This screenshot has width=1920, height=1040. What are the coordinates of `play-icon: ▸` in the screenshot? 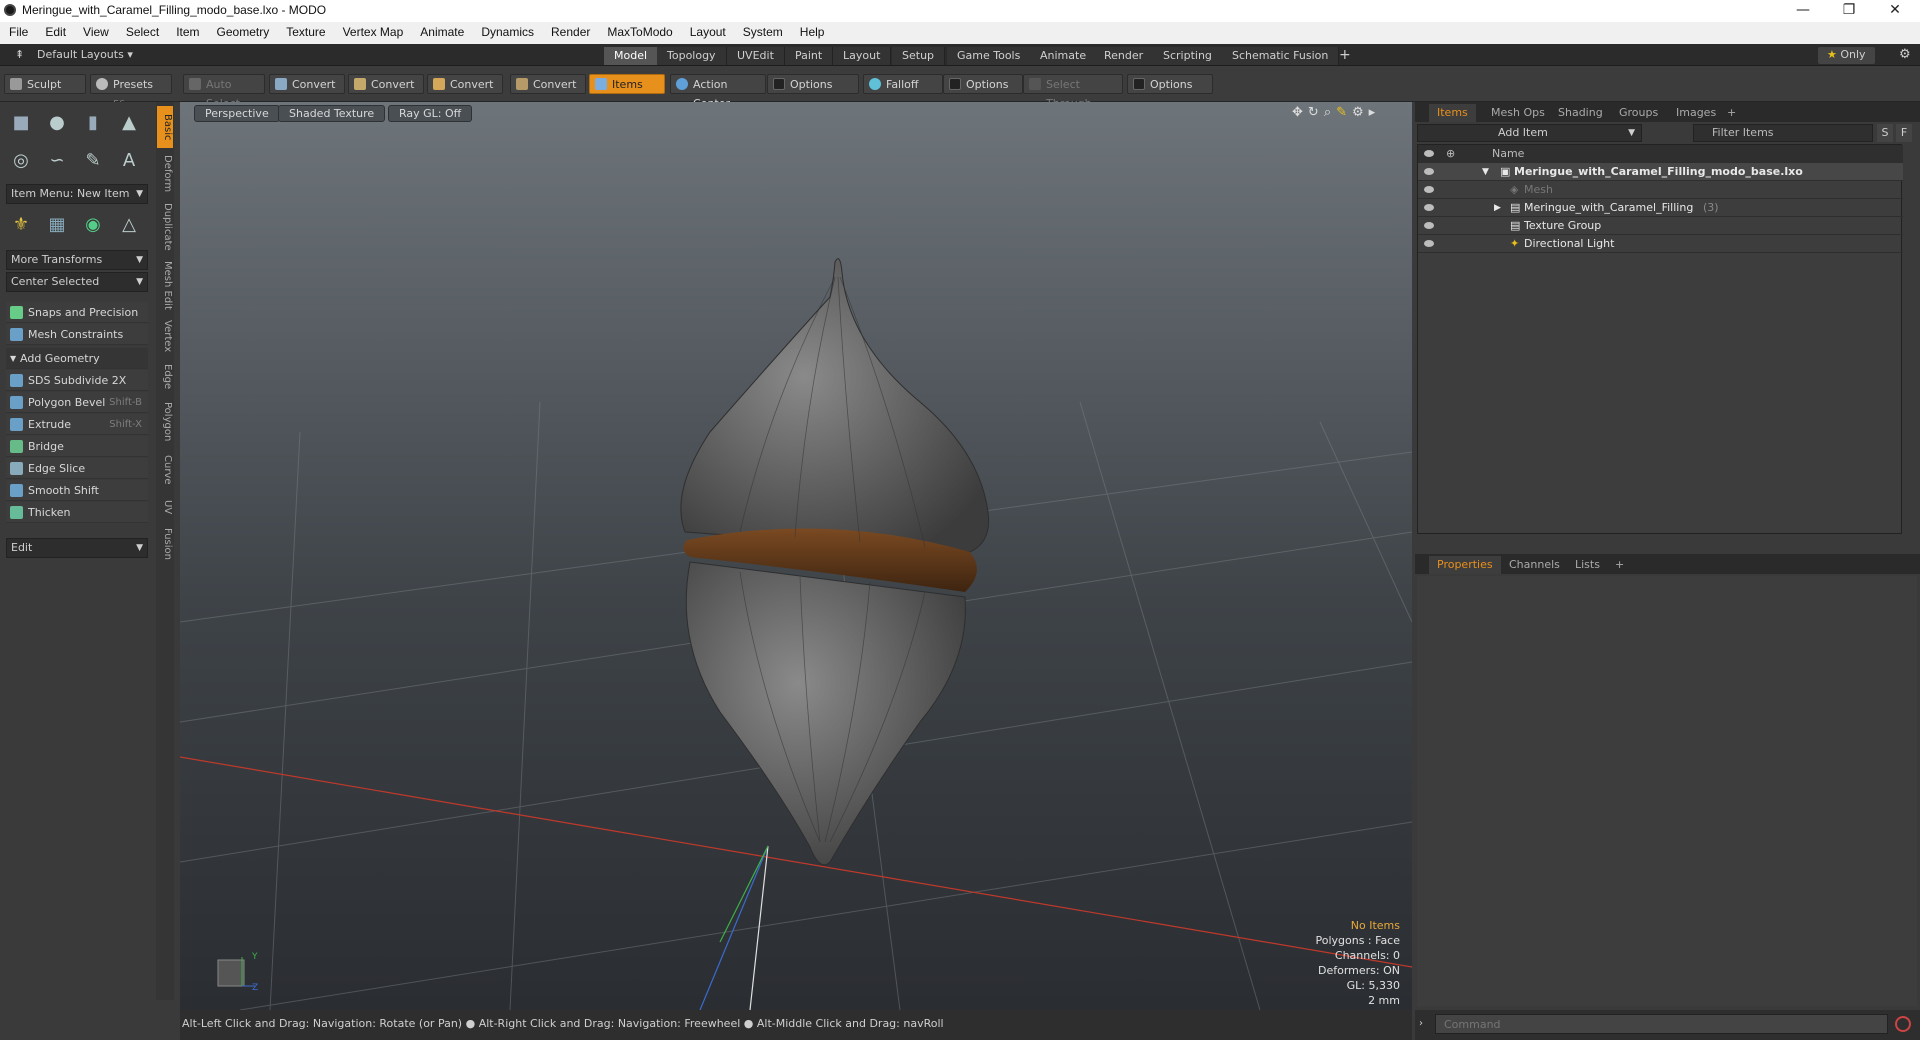 It's located at (1375, 112).